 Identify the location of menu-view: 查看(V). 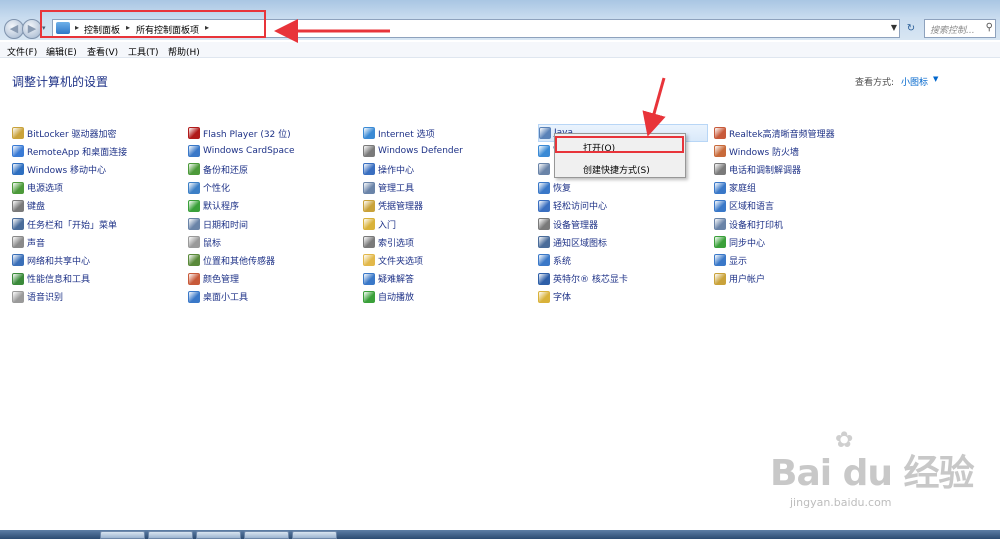
(102, 51).